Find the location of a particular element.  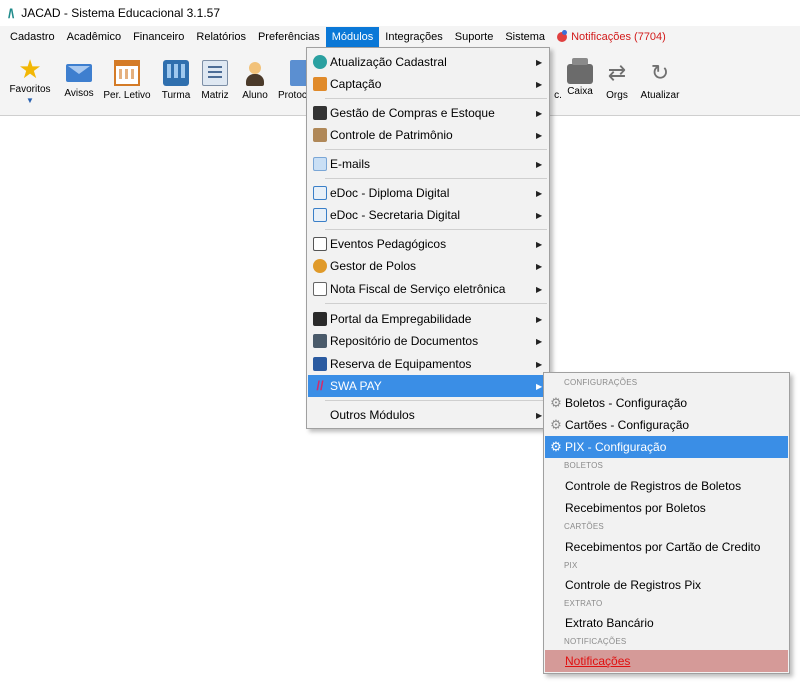

menu-item-reserva-equipamentos: Reserva de Equipamentos ▶ is located at coordinates (428, 364).